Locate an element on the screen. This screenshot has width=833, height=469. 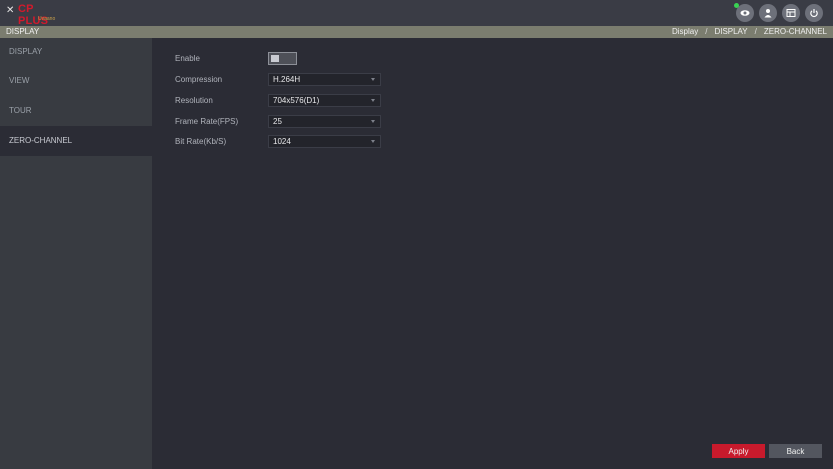
sidebar-item-display: DISPLAY is located at coordinates (76, 52).